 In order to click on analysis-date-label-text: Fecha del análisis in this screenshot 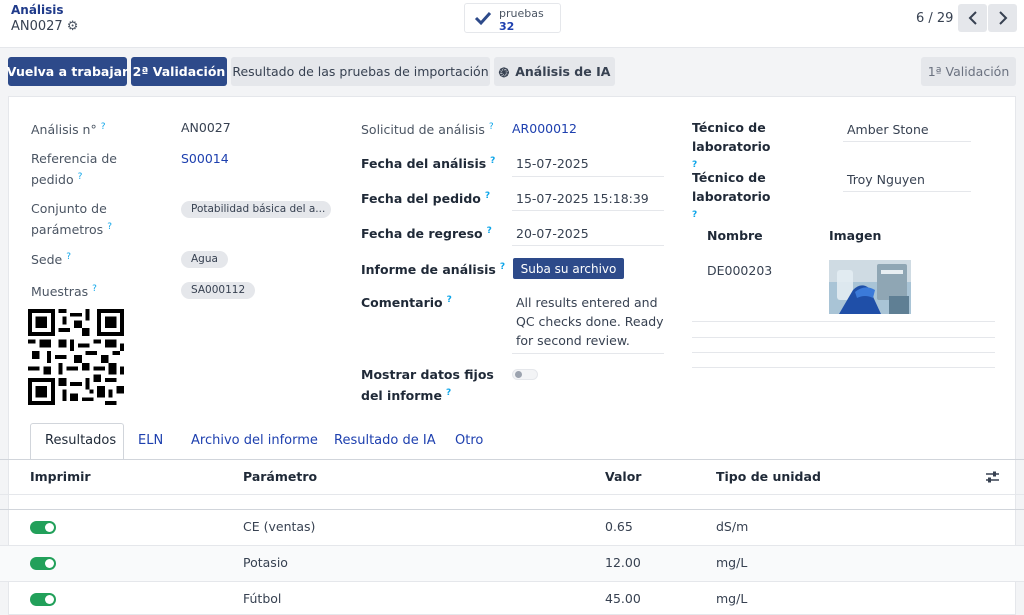, I will do `click(424, 164)`.